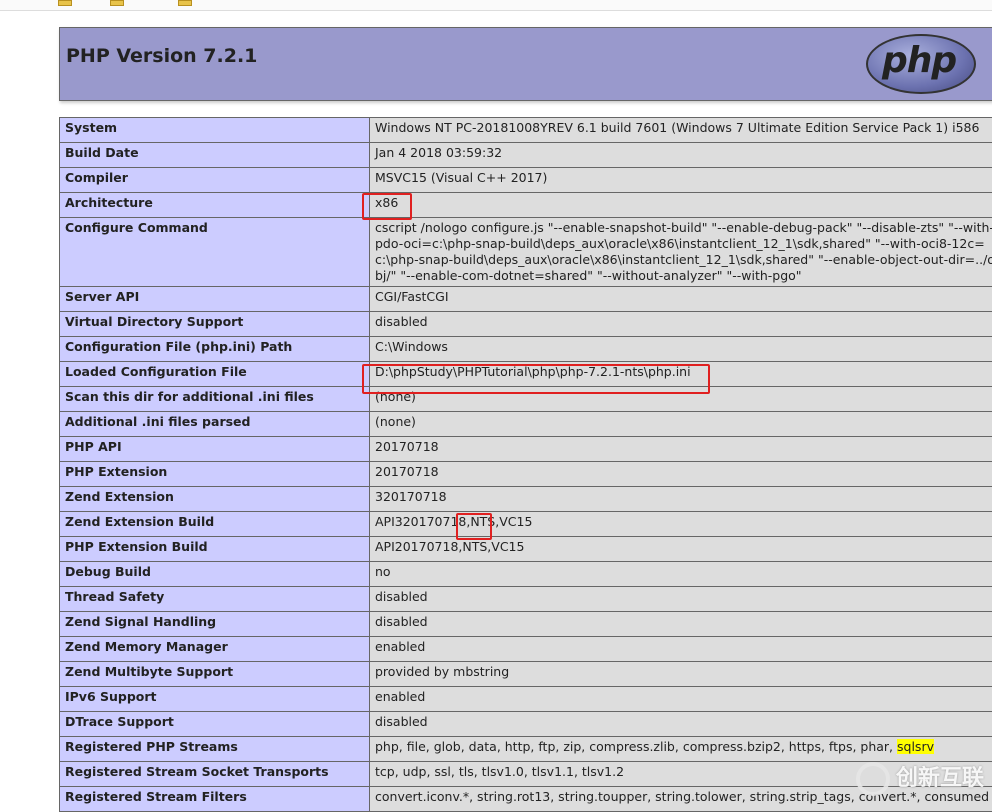  I want to click on table-row: Architecturex86, so click(526, 205).